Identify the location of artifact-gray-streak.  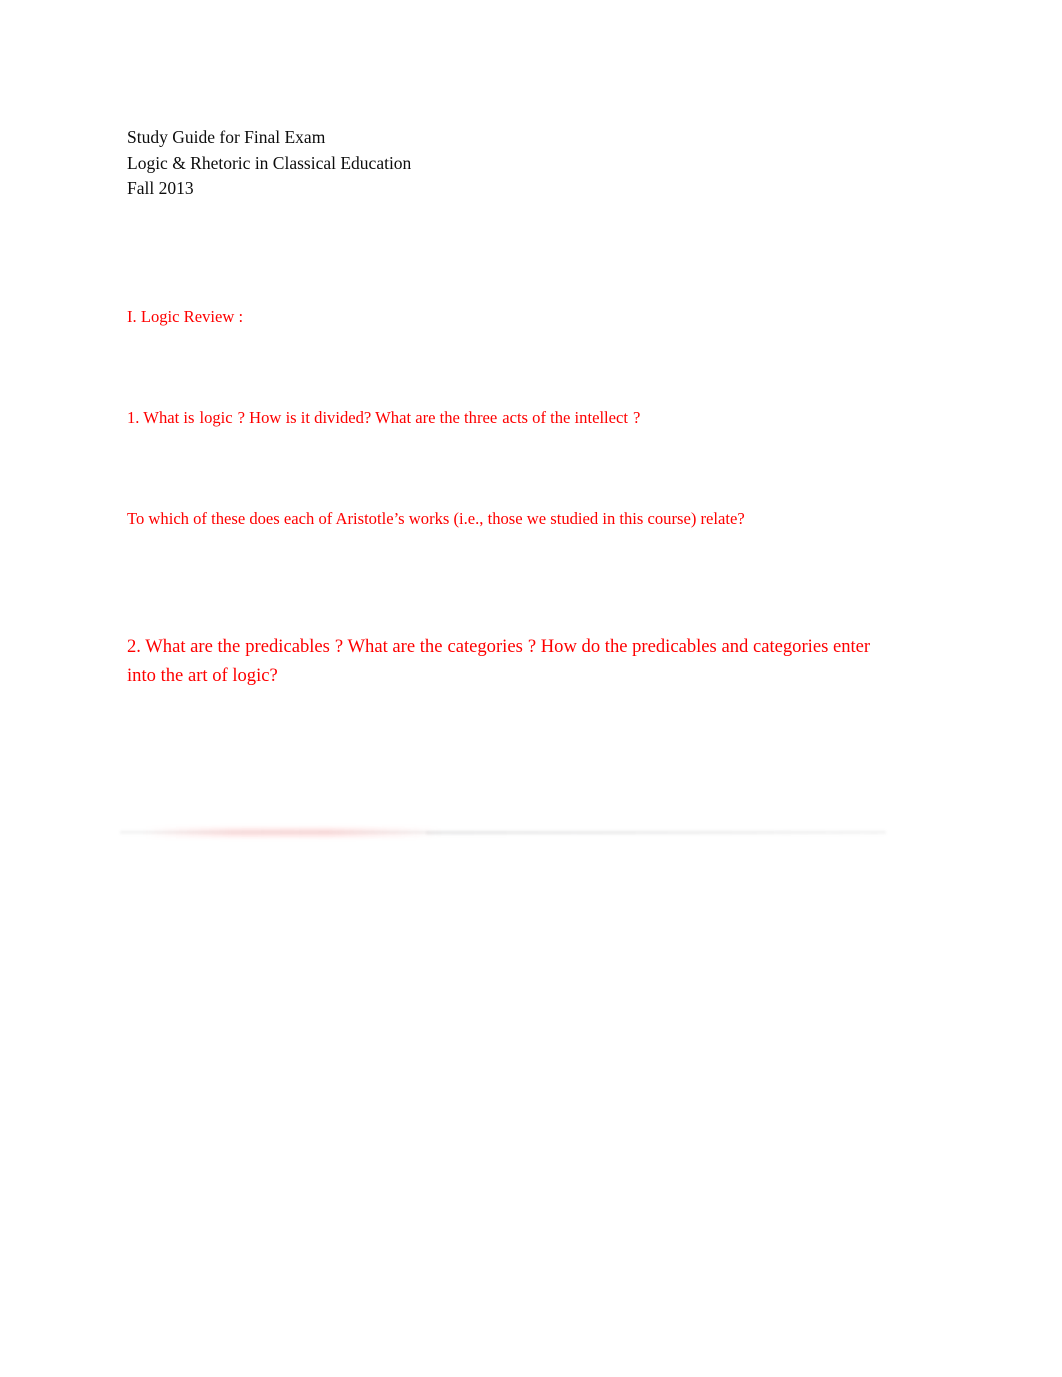
(503, 832).